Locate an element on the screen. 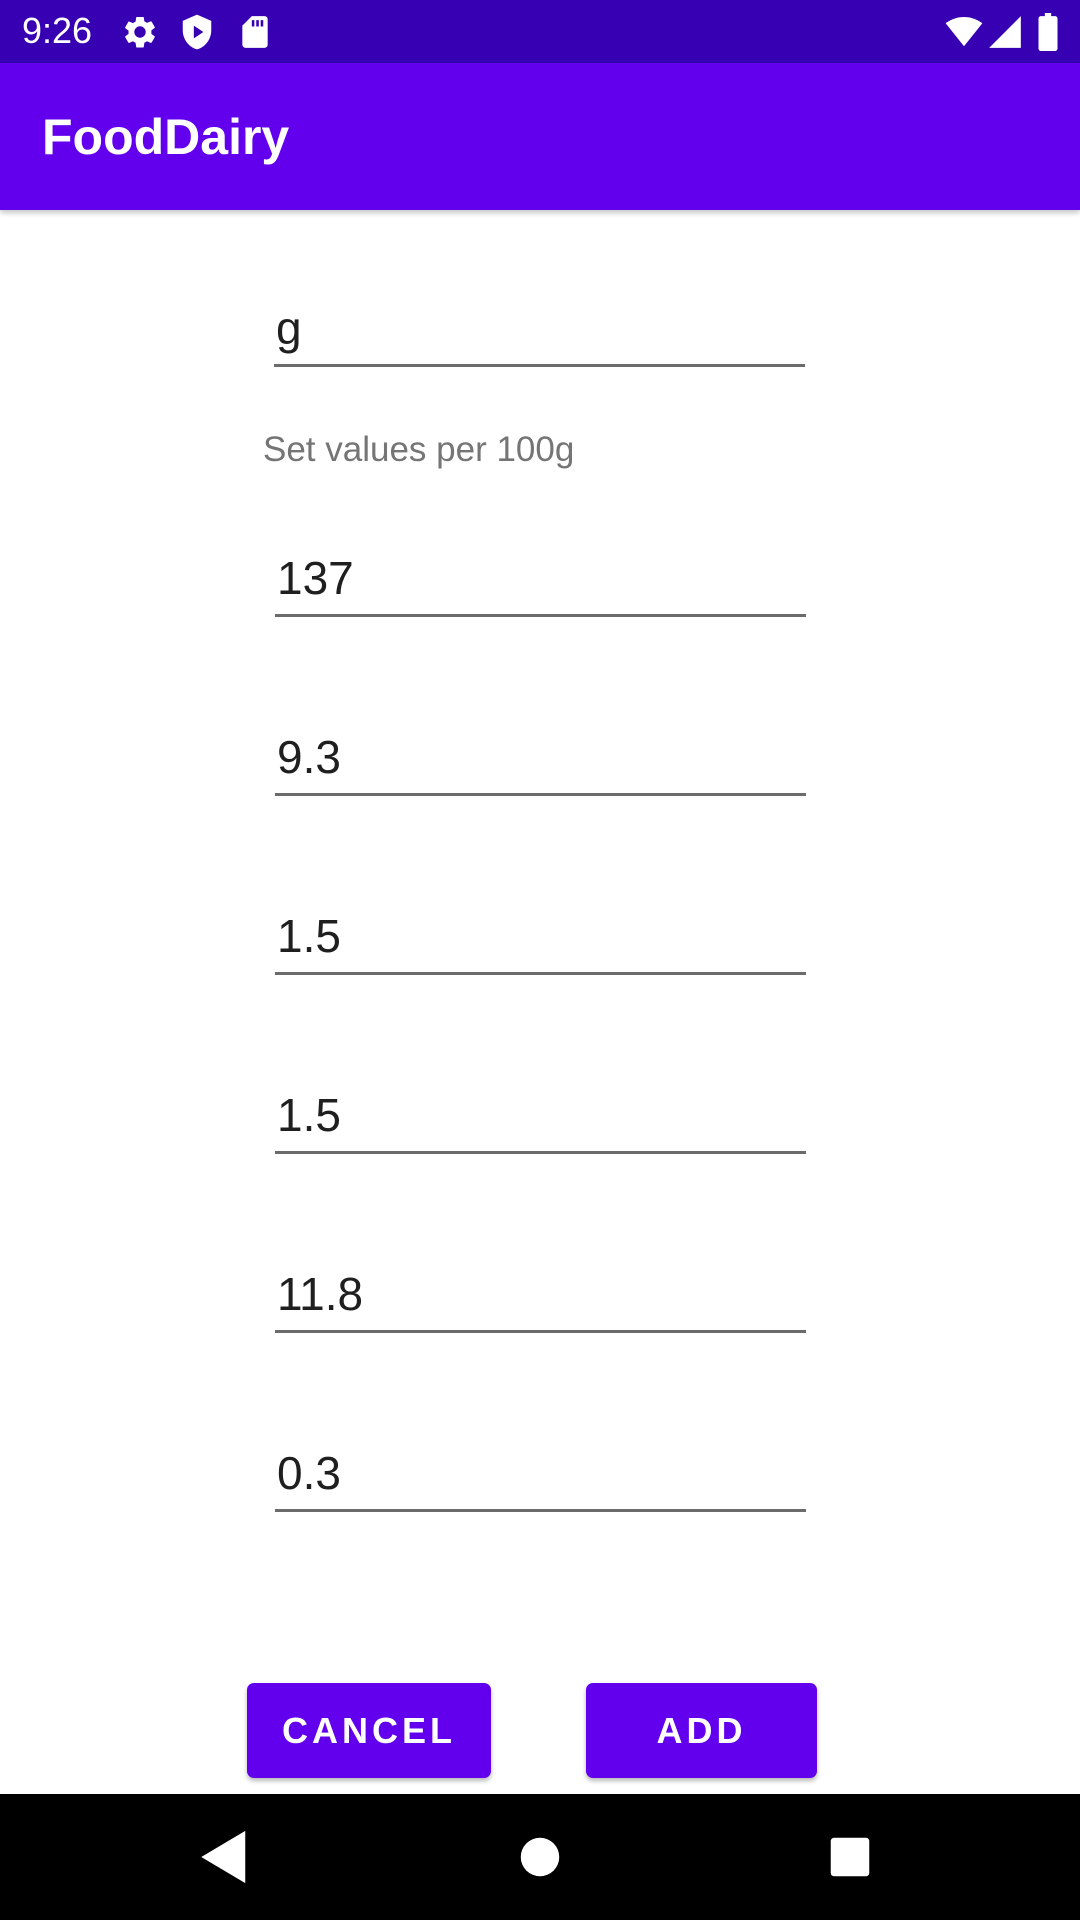 This screenshot has height=1920, width=1080. recents-icon is located at coordinates (850, 1857).